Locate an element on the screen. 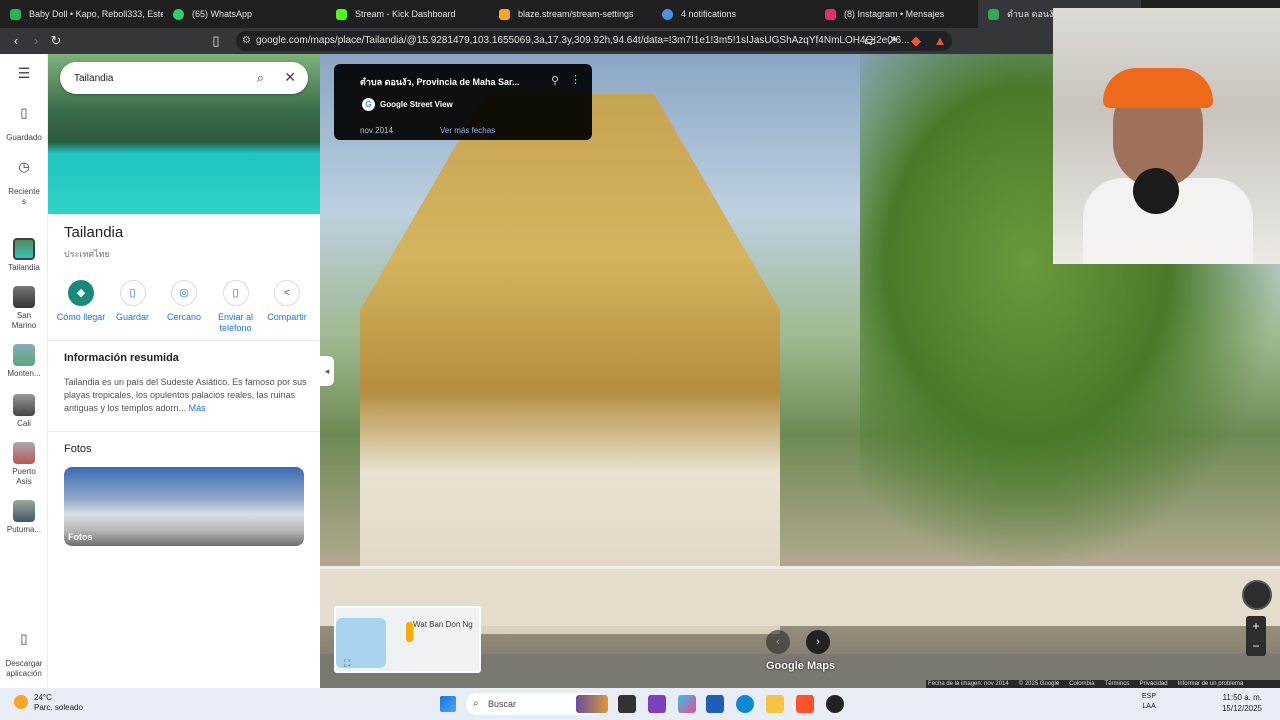 This screenshot has width=1280, height=720. more-link: Más is located at coordinates (197, 408).